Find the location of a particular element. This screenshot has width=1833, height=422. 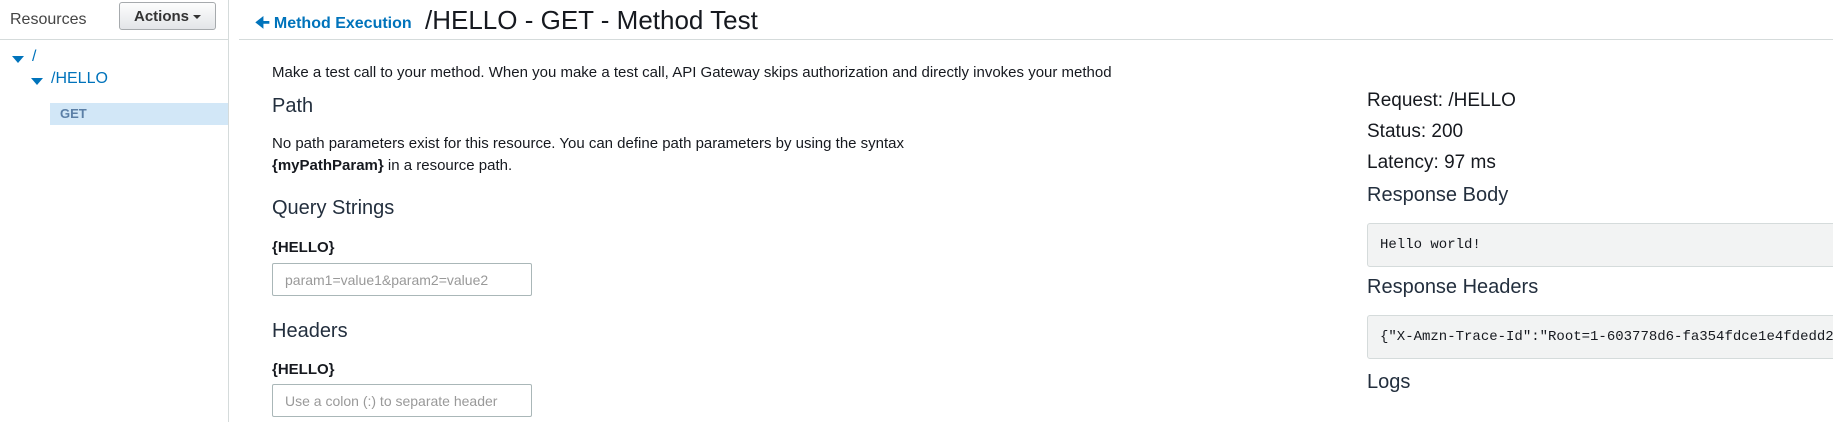

tree-item-root: / is located at coordinates (34, 57).